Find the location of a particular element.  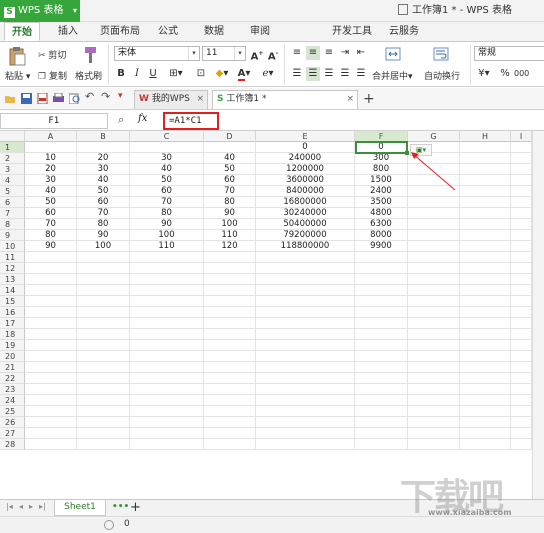

cell-g7 is located at coordinates (434, 213).